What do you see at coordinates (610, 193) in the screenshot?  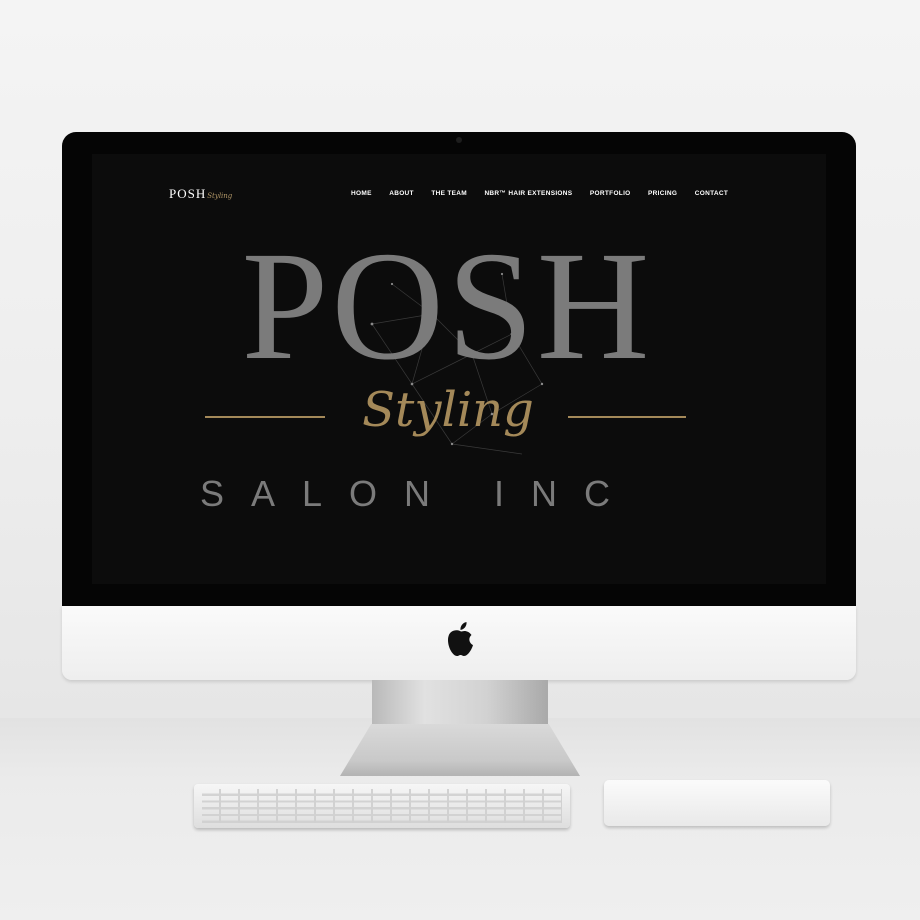 I see `nav-item-portfolio: PORTFOLIO` at bounding box center [610, 193].